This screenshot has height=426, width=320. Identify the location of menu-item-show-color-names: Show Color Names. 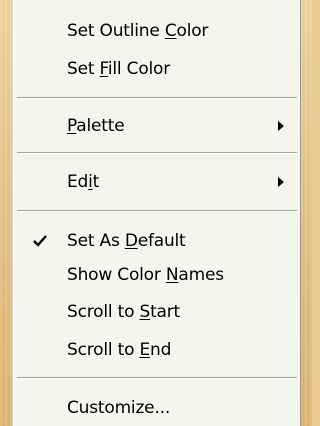
(156, 275).